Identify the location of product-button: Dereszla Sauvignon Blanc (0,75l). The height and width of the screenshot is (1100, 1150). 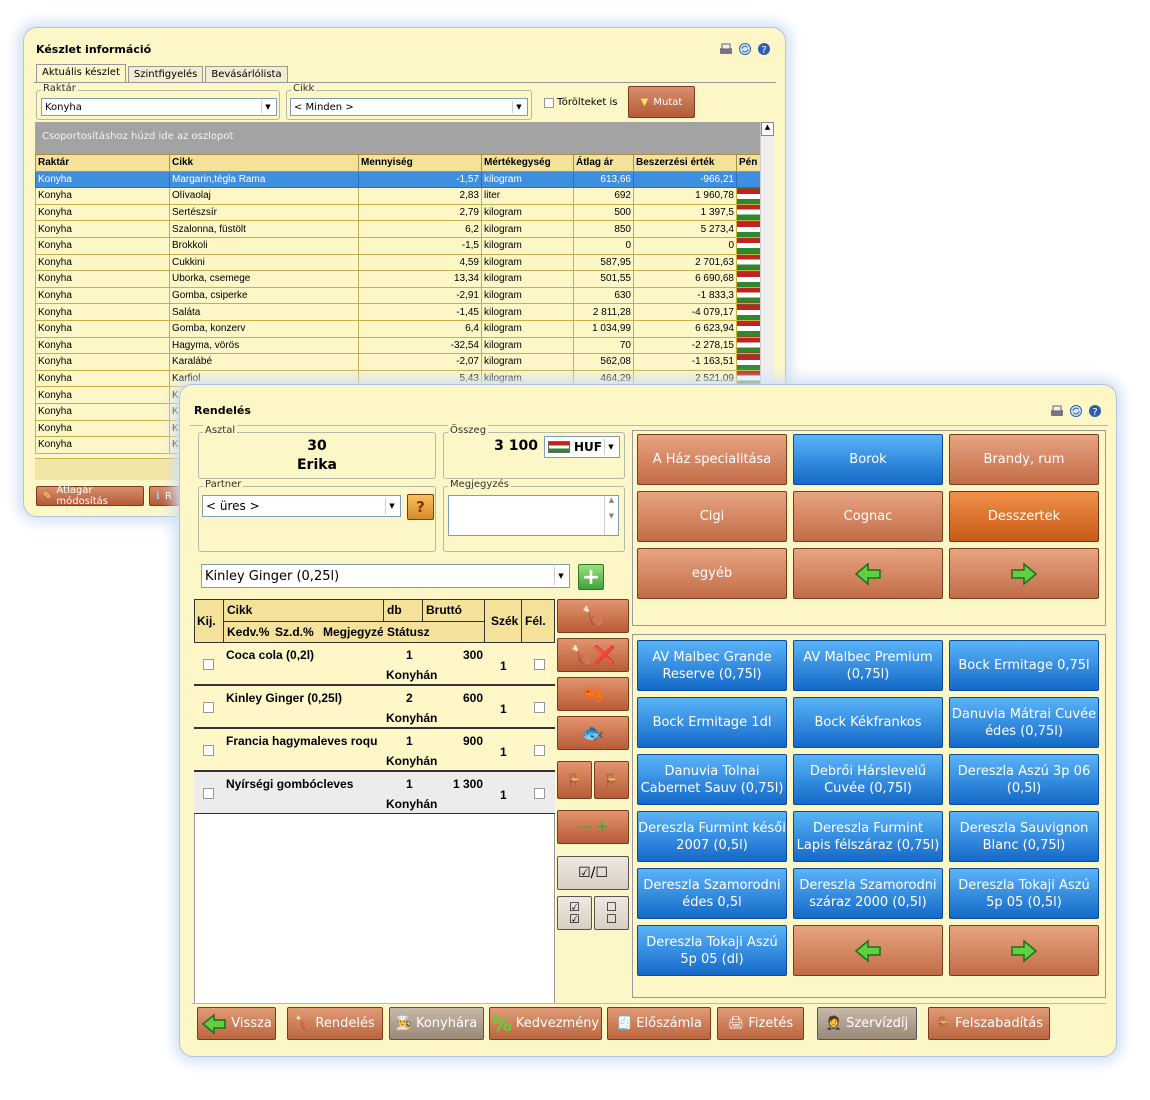
(1024, 836).